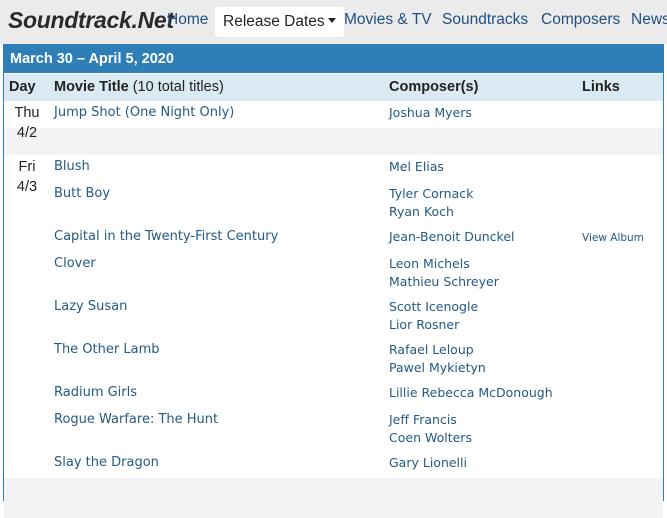 The width and height of the screenshot is (667, 518). What do you see at coordinates (91, 87) in the screenshot?
I see `header-title-label: Movie Title` at bounding box center [91, 87].